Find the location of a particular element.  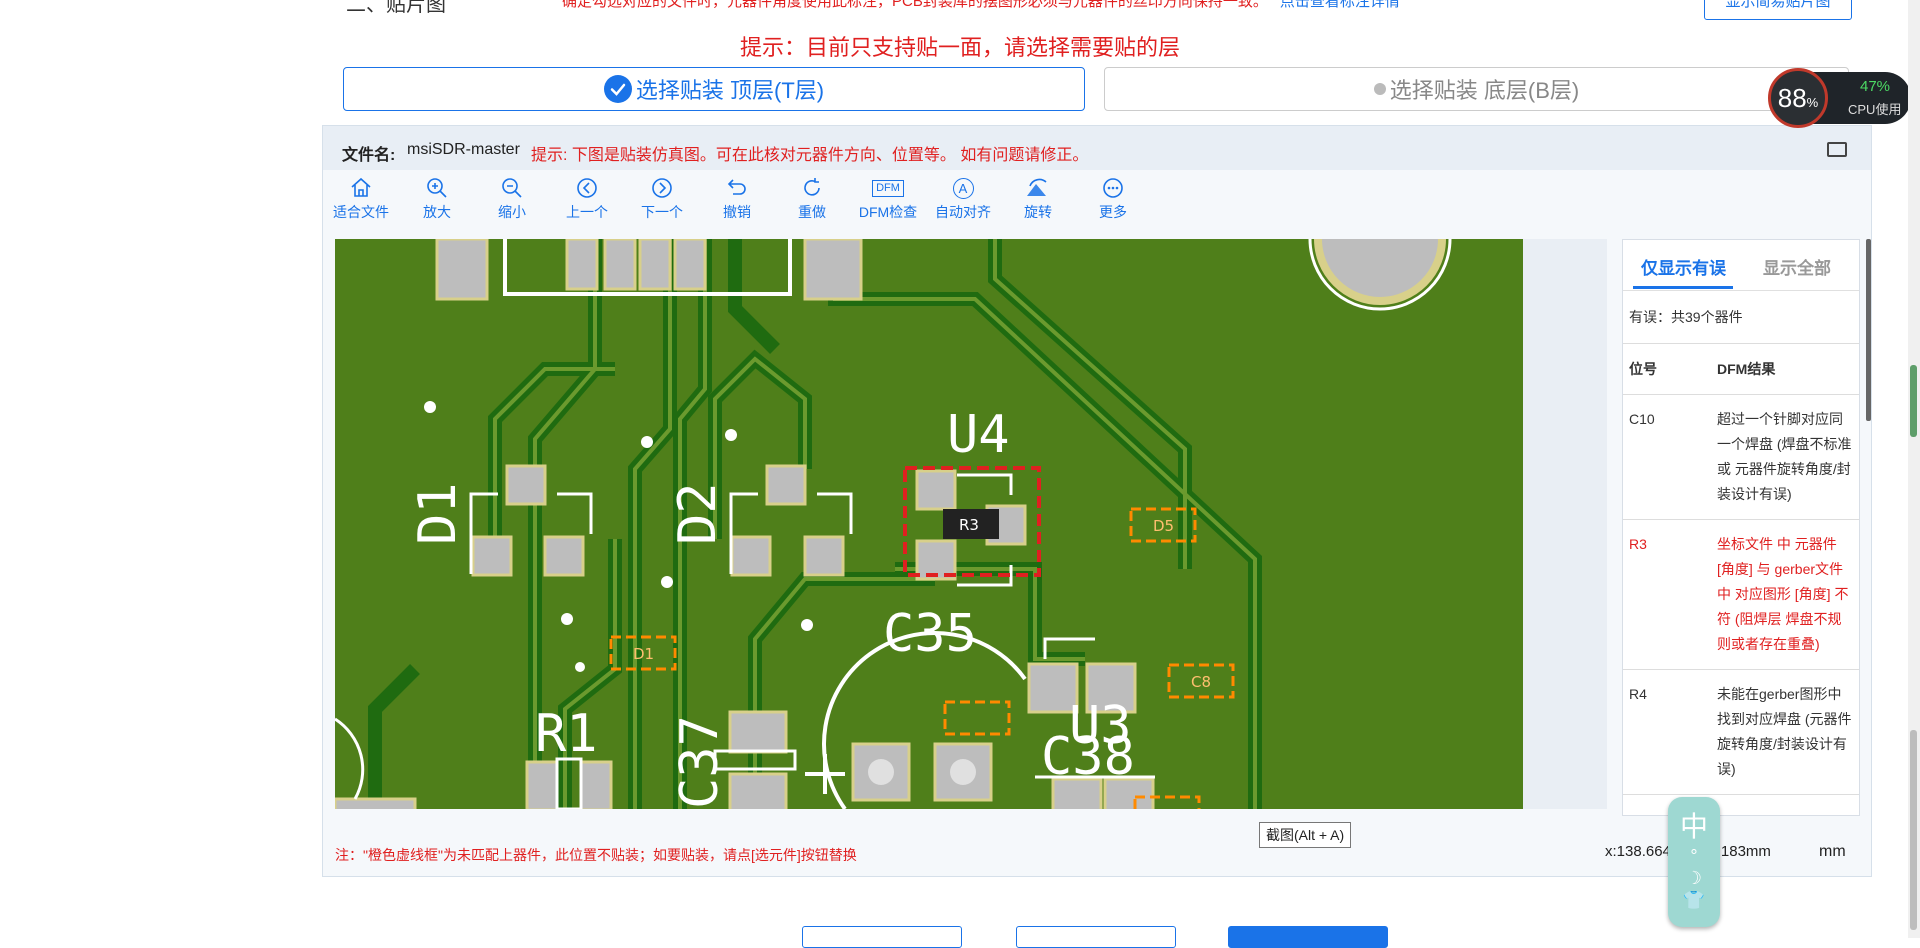

top-layer-label: 选择贴装 顶层(T层) is located at coordinates (730, 90).